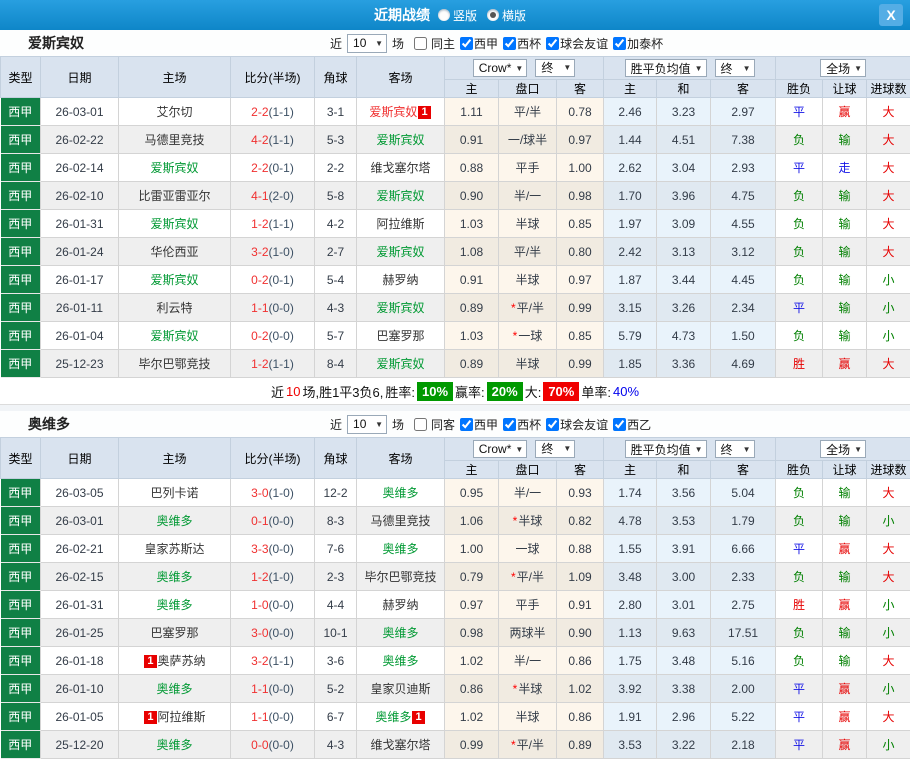  I want to click on same-away-filter: 同客, so click(430, 424).